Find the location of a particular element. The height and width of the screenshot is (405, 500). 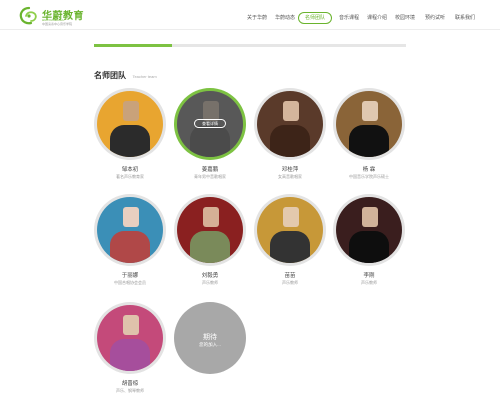

teacher-card: 查看详情姜嘉鹏 青年男中音歌唱家 is located at coordinates (210, 143).